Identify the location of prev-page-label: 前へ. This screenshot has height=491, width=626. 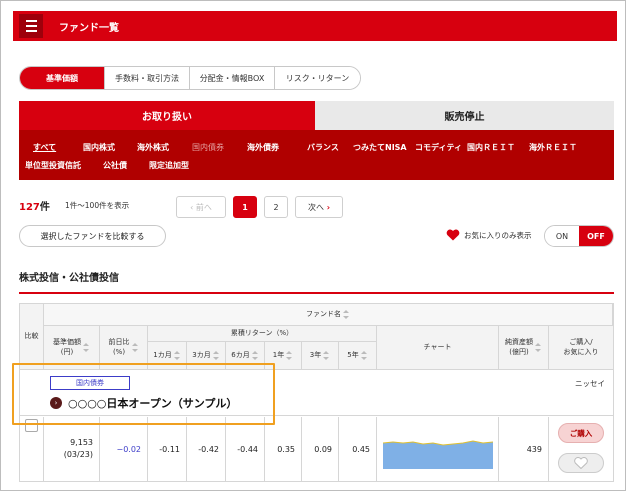
(203, 207).